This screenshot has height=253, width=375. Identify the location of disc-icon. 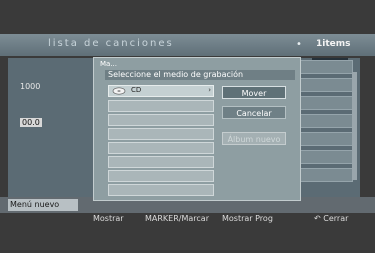
(119, 91).